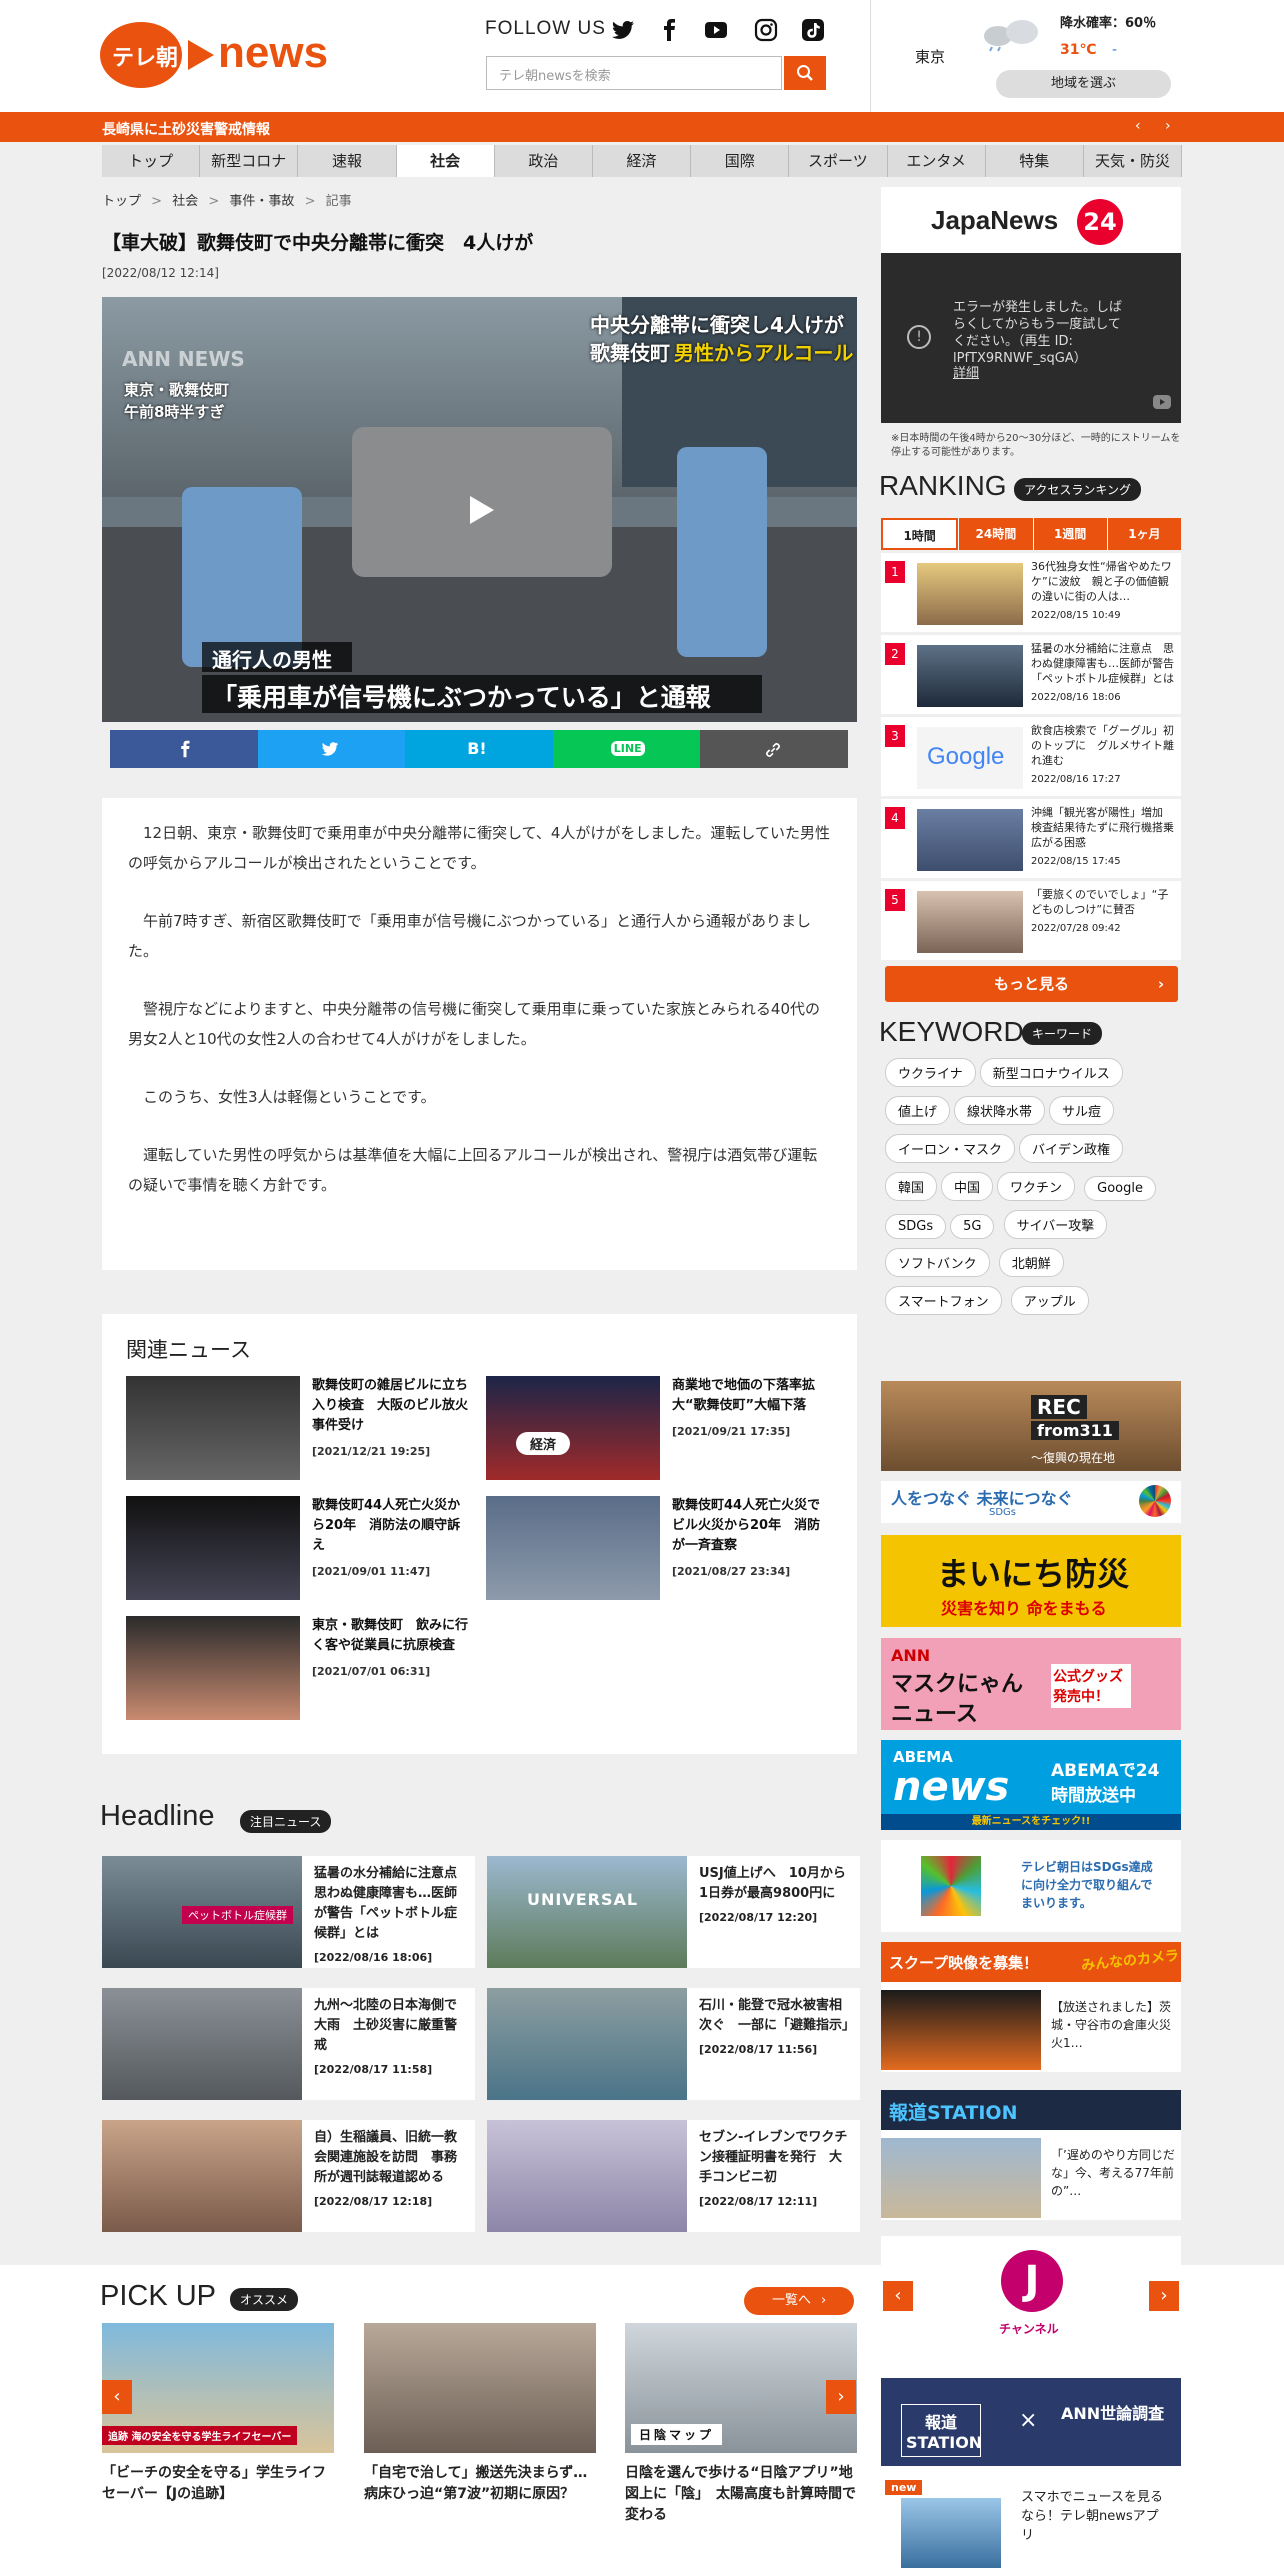 This screenshot has width=1284, height=2568. I want to click on keyword-chip: サイバー攻撃, so click(1055, 1224).